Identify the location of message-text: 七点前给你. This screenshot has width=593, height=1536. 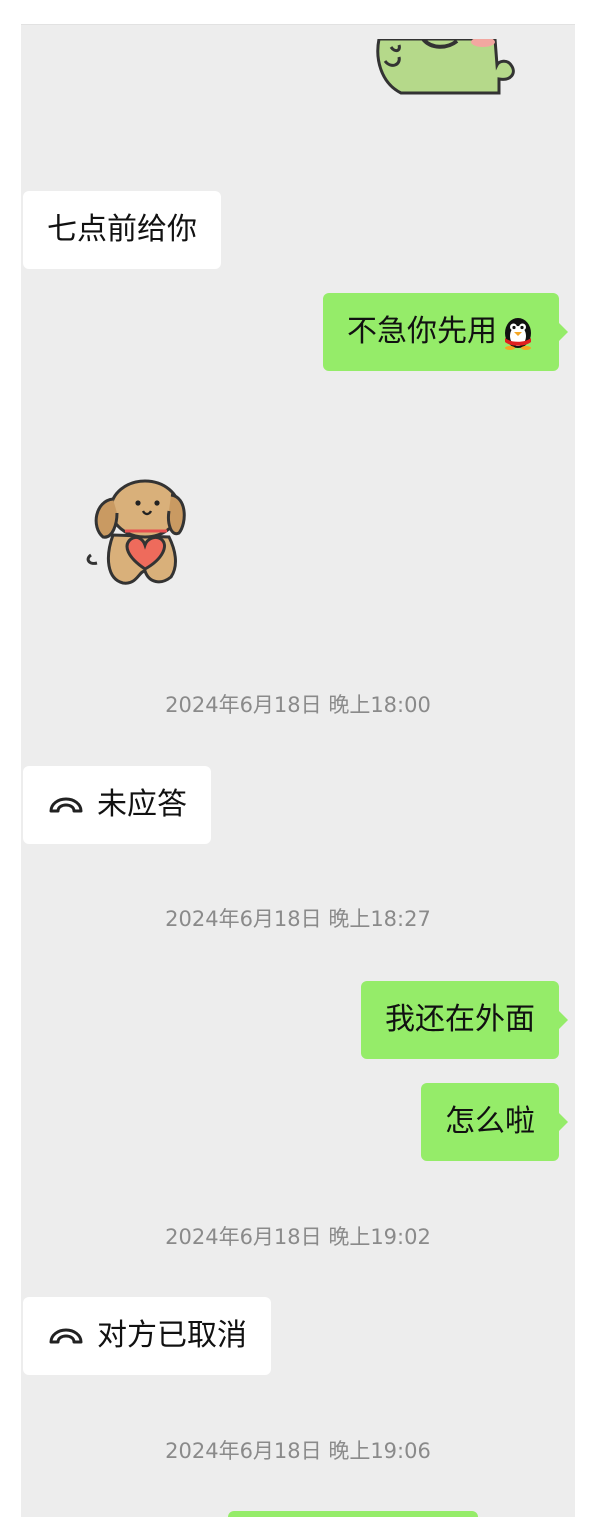
(122, 229).